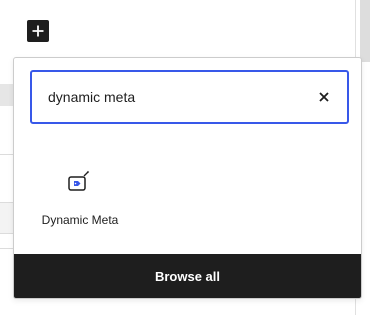  Describe the element at coordinates (365, 31) in the screenshot. I see `scrollbar-thumb` at that location.